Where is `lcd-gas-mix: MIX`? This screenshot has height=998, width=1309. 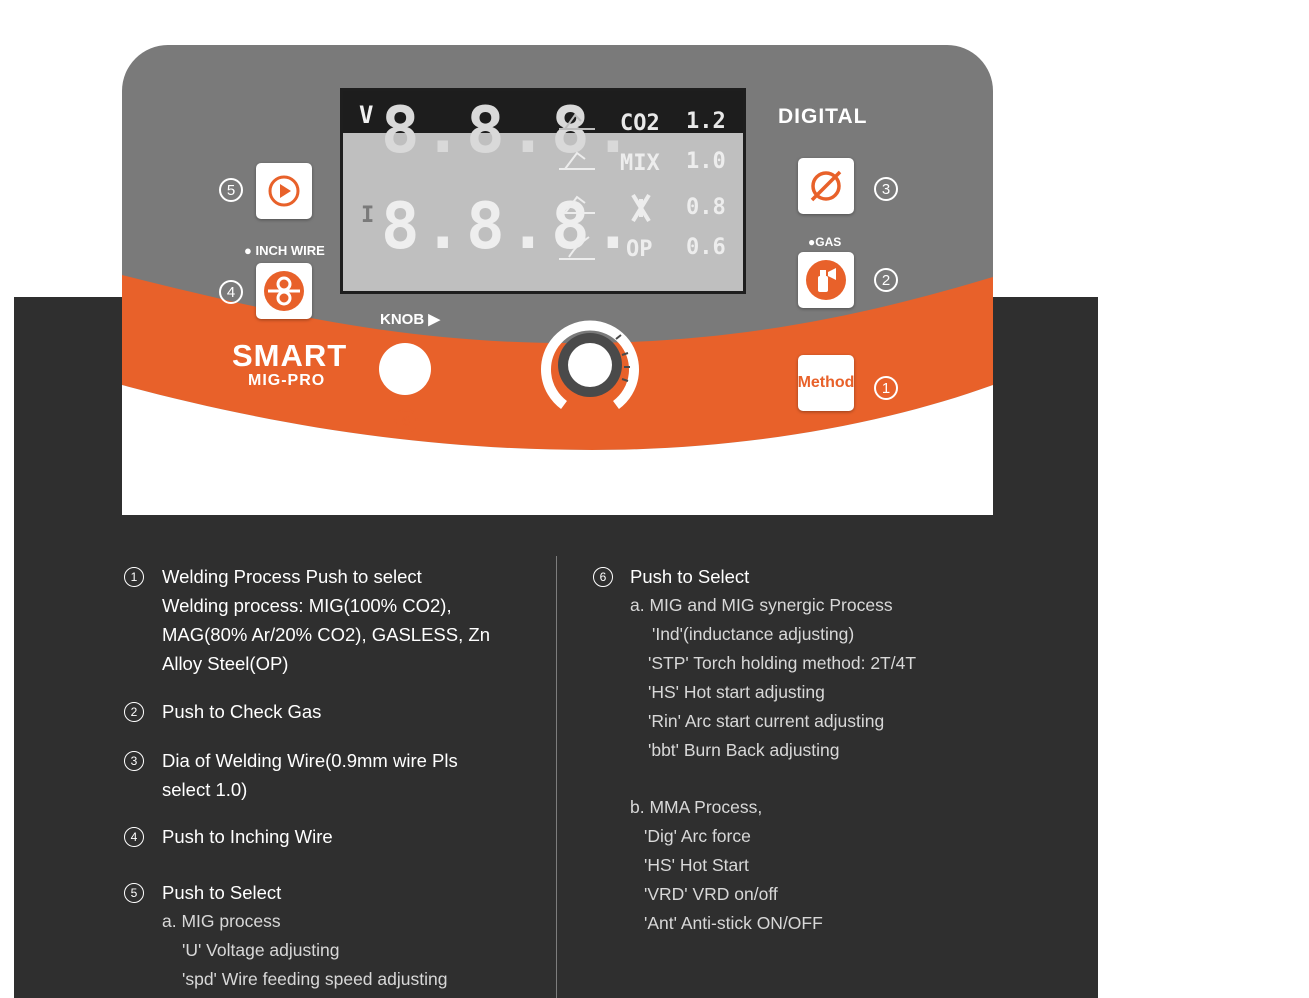 lcd-gas-mix: MIX is located at coordinates (640, 163).